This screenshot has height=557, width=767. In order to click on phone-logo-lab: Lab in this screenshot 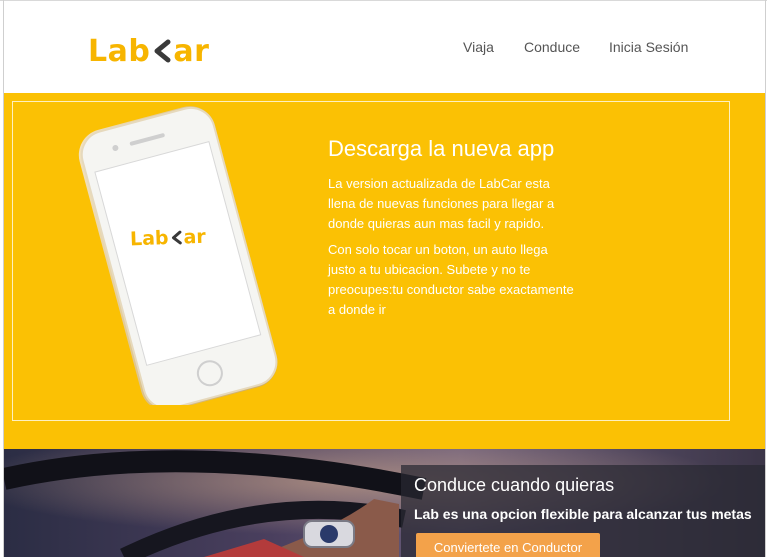, I will do `click(149, 238)`.